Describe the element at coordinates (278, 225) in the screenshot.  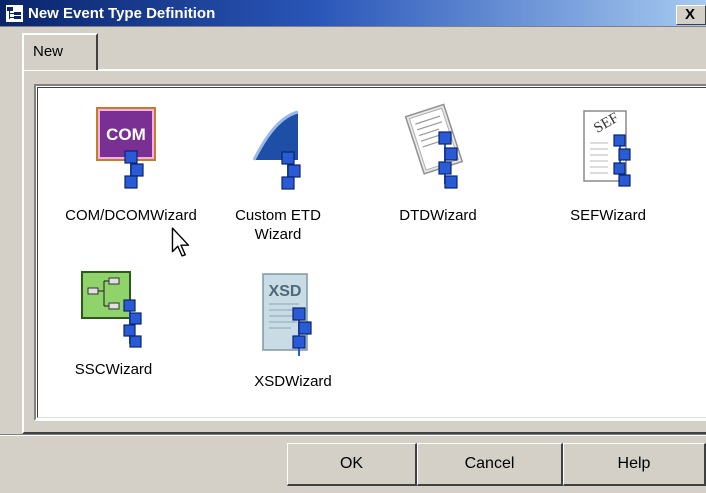
I see `wizard-label: Custom ETD Wizard` at that location.